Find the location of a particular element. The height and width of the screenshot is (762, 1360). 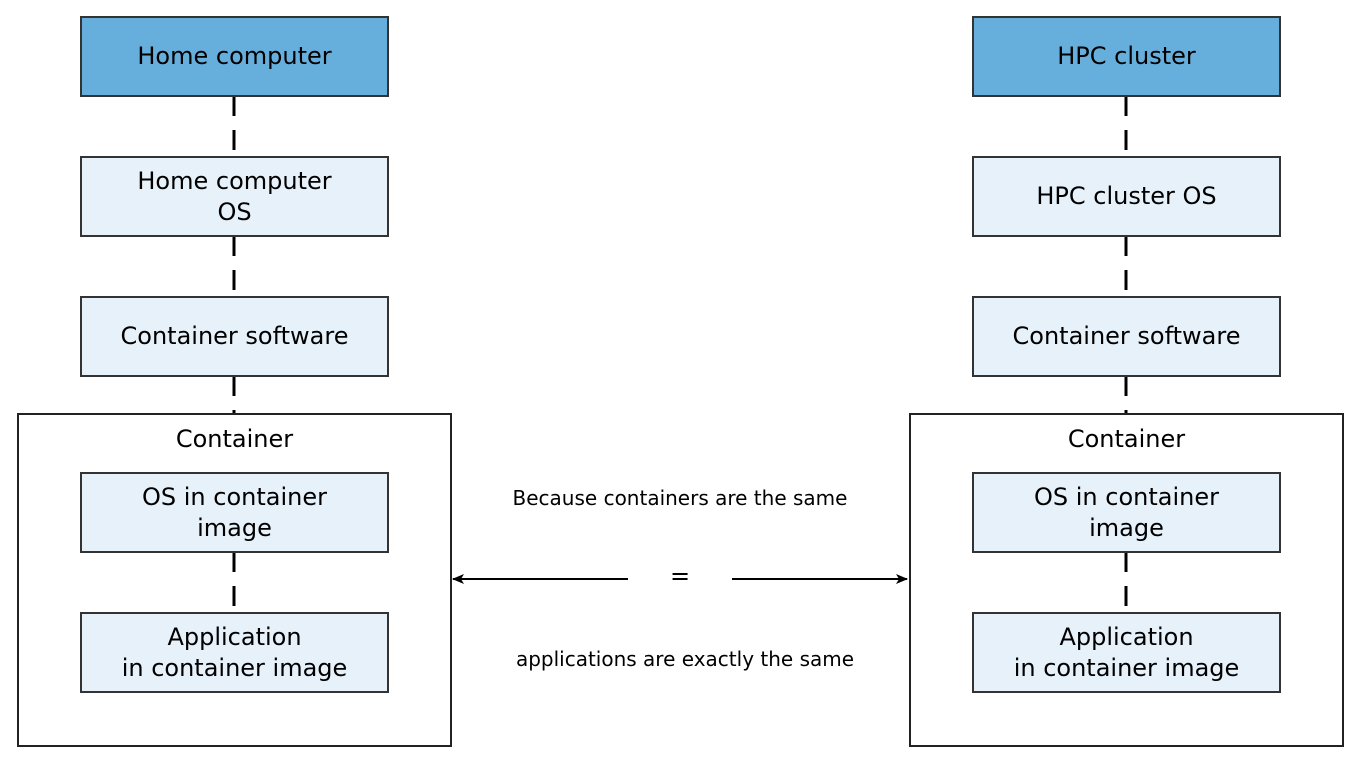

hpc-cluster-box: HPC cluster is located at coordinates (1126, 56).